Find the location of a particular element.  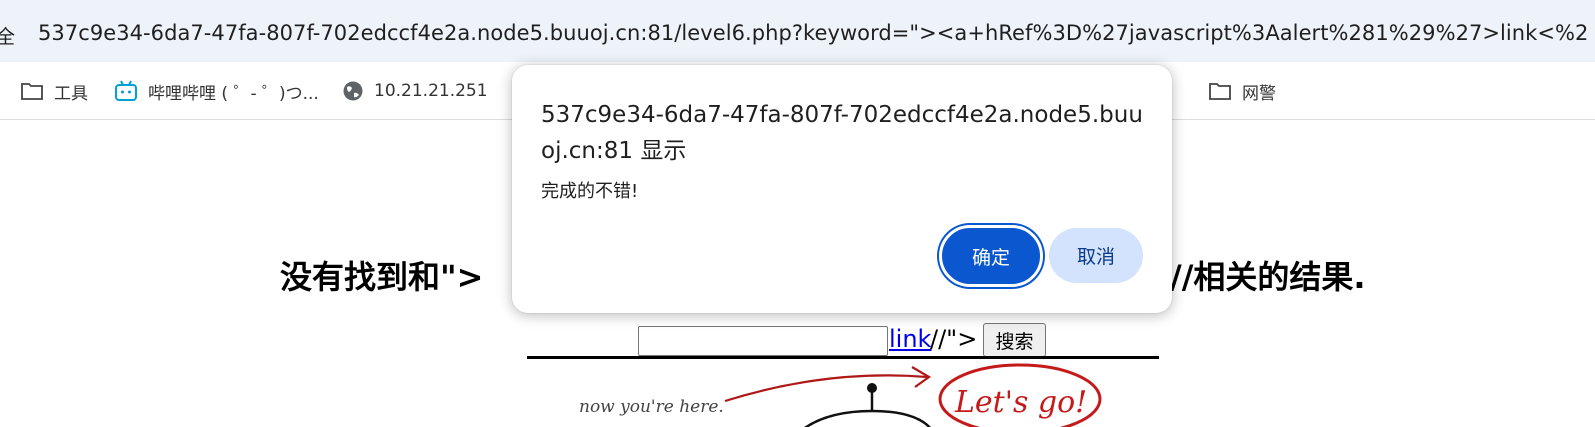

search-button: 搜索 is located at coordinates (1014, 340).